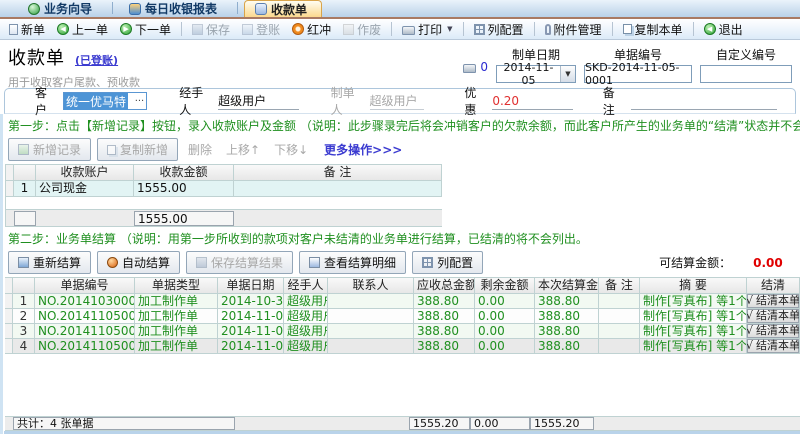  What do you see at coordinates (50, 262) in the screenshot?
I see `recalculate-button: 重新结算` at bounding box center [50, 262].